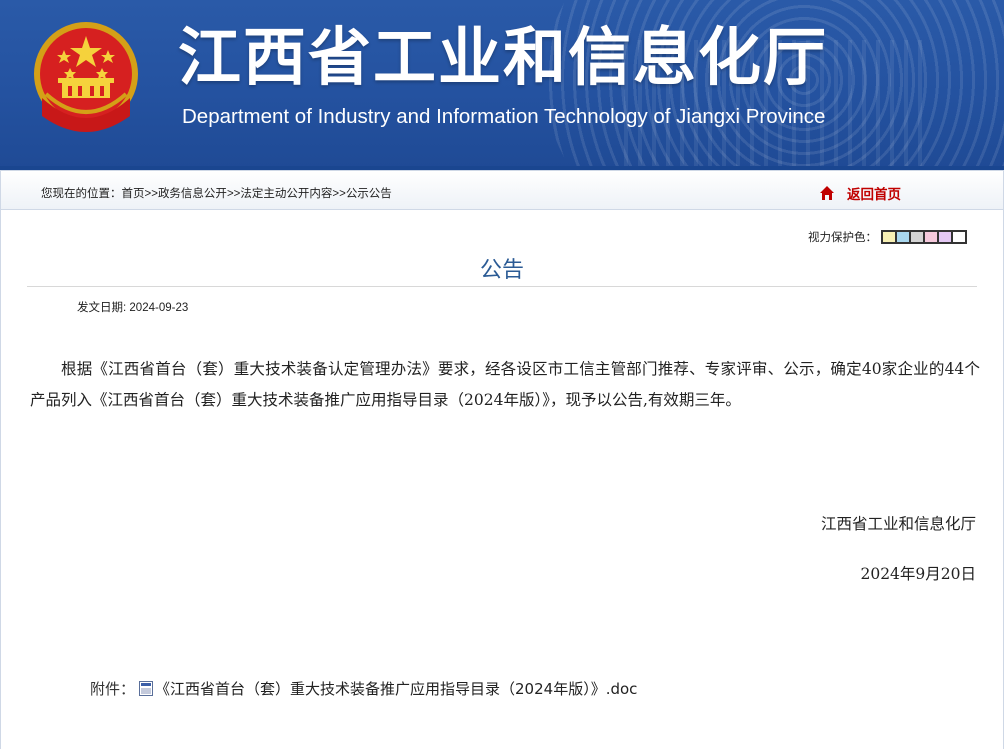  I want to click on publish-date-label: 发文日期:, so click(102, 308).